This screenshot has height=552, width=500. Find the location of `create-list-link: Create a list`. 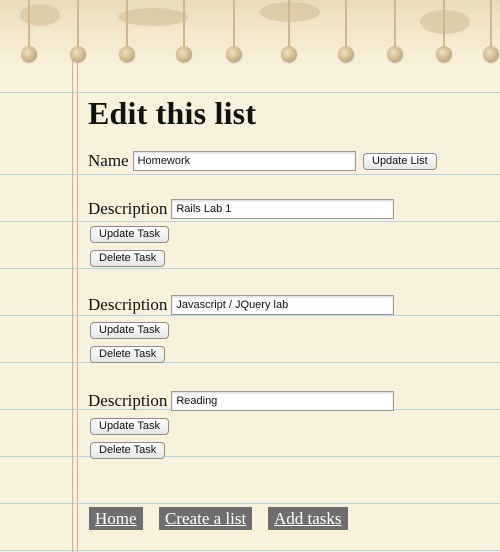

create-list-link: Create a list is located at coordinates (206, 518).